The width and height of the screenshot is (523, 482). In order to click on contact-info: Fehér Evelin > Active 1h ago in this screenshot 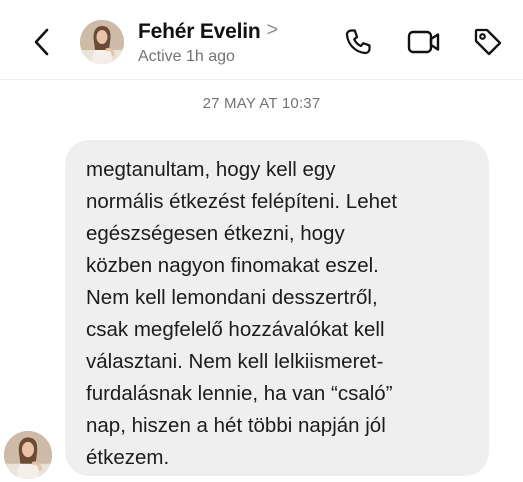, I will do `click(208, 42)`.